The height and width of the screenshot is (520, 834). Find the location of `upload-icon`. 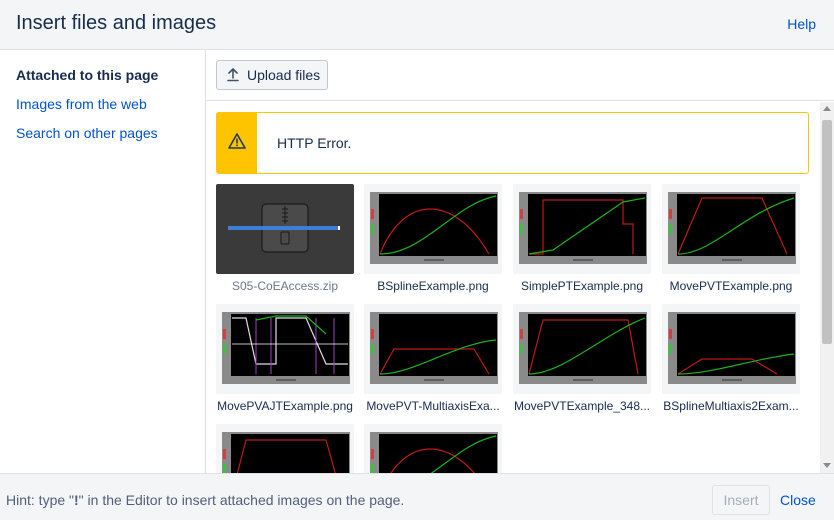

upload-icon is located at coordinates (233, 75).